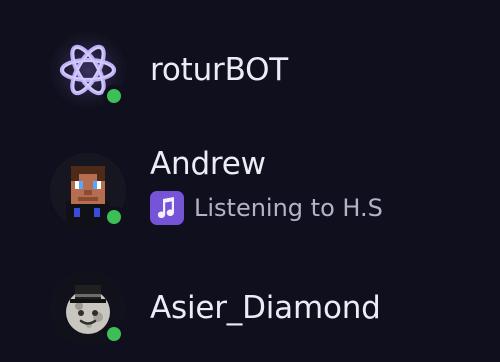 The image size is (500, 362). What do you see at coordinates (265, 308) in the screenshot?
I see `member-name: Asier_Diamond` at bounding box center [265, 308].